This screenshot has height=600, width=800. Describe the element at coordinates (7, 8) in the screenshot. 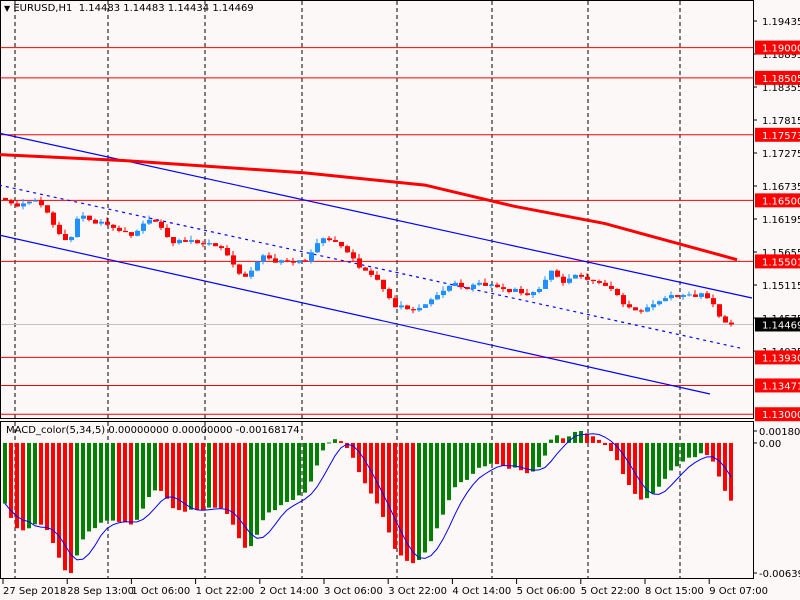

I see `triangle-down-icon: ▼` at that location.